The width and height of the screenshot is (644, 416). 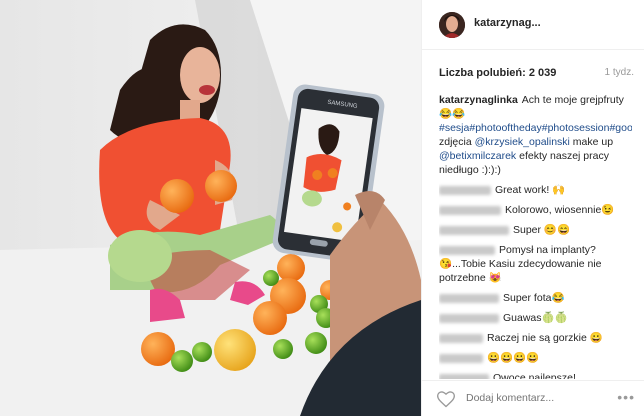 I want to click on likes-row: Liczba polubień: 2 039 1 tydz., so click(x=536, y=74).